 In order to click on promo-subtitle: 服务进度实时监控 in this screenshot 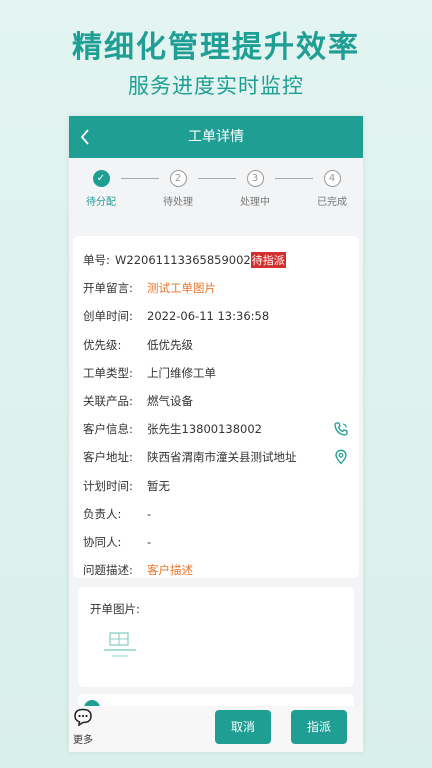, I will do `click(216, 86)`.